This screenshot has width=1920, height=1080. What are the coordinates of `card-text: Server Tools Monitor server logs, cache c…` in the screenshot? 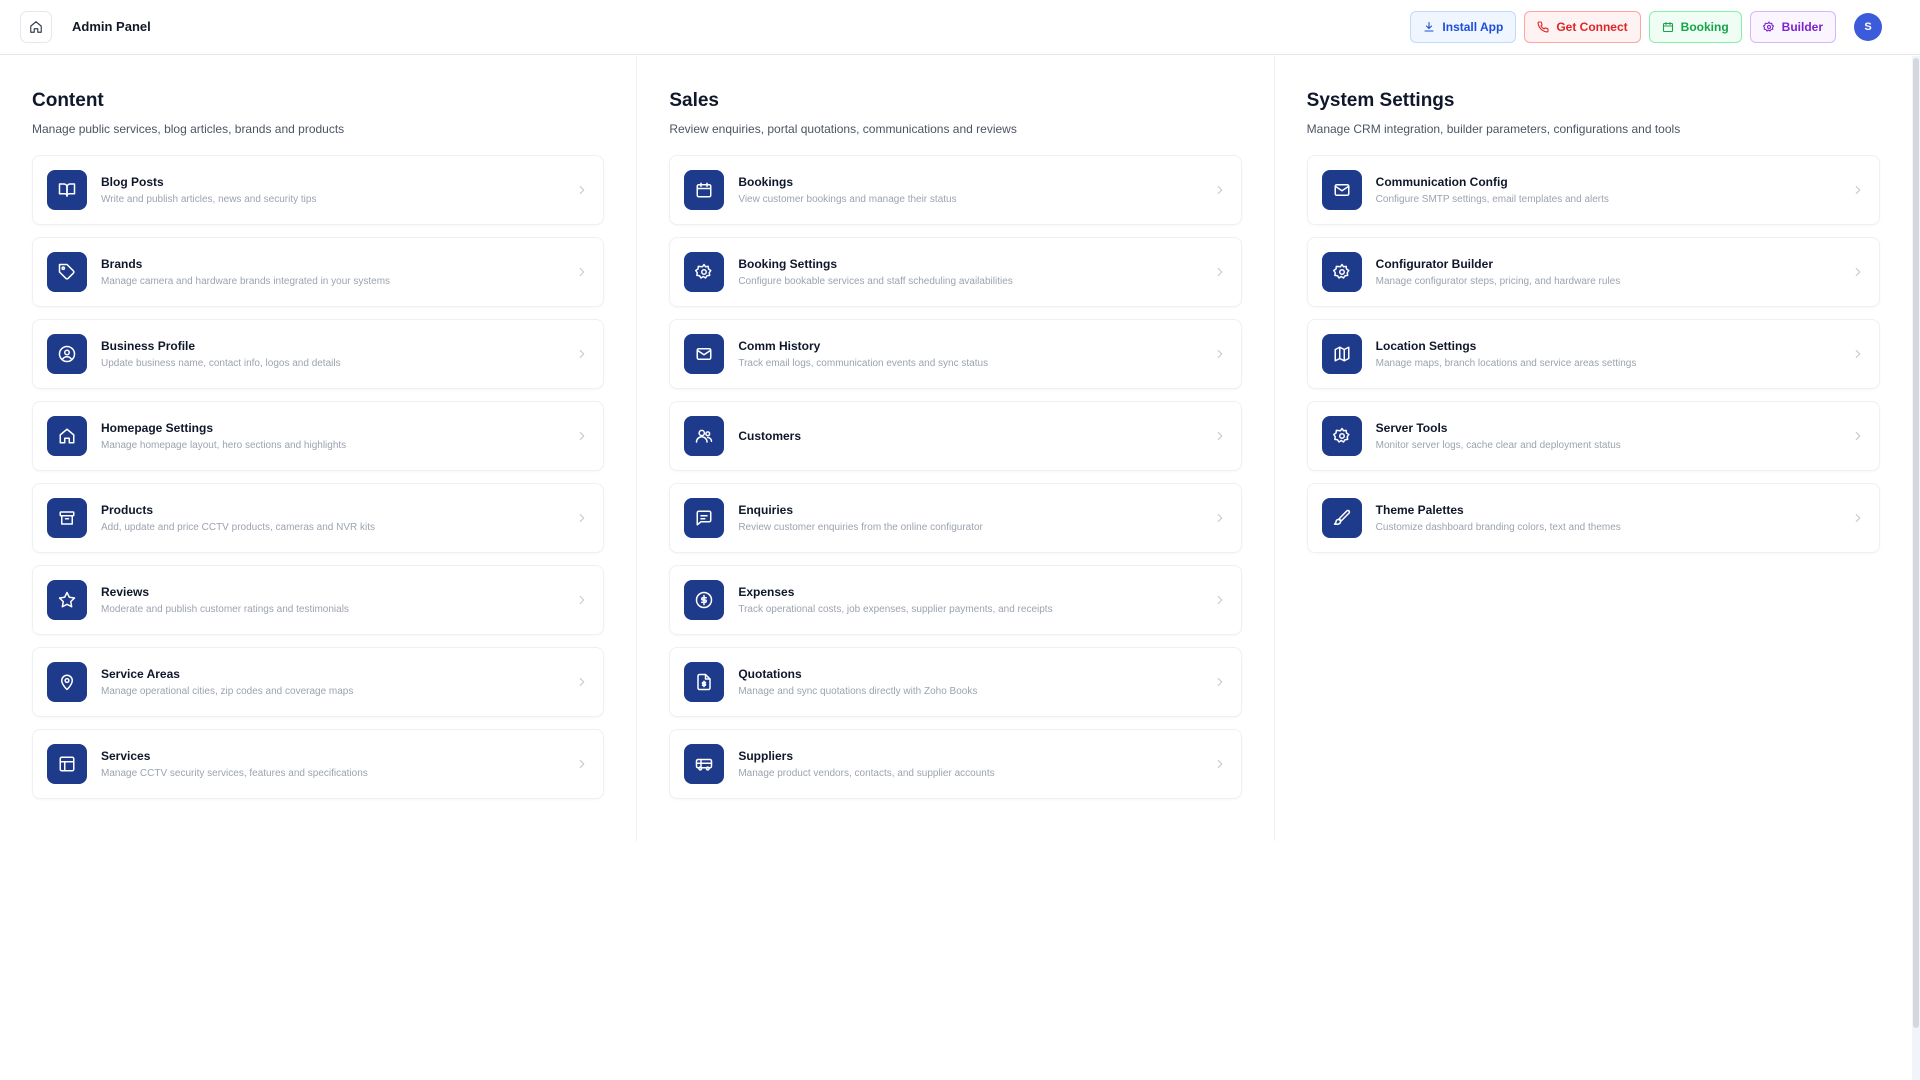 It's located at (1613, 436).